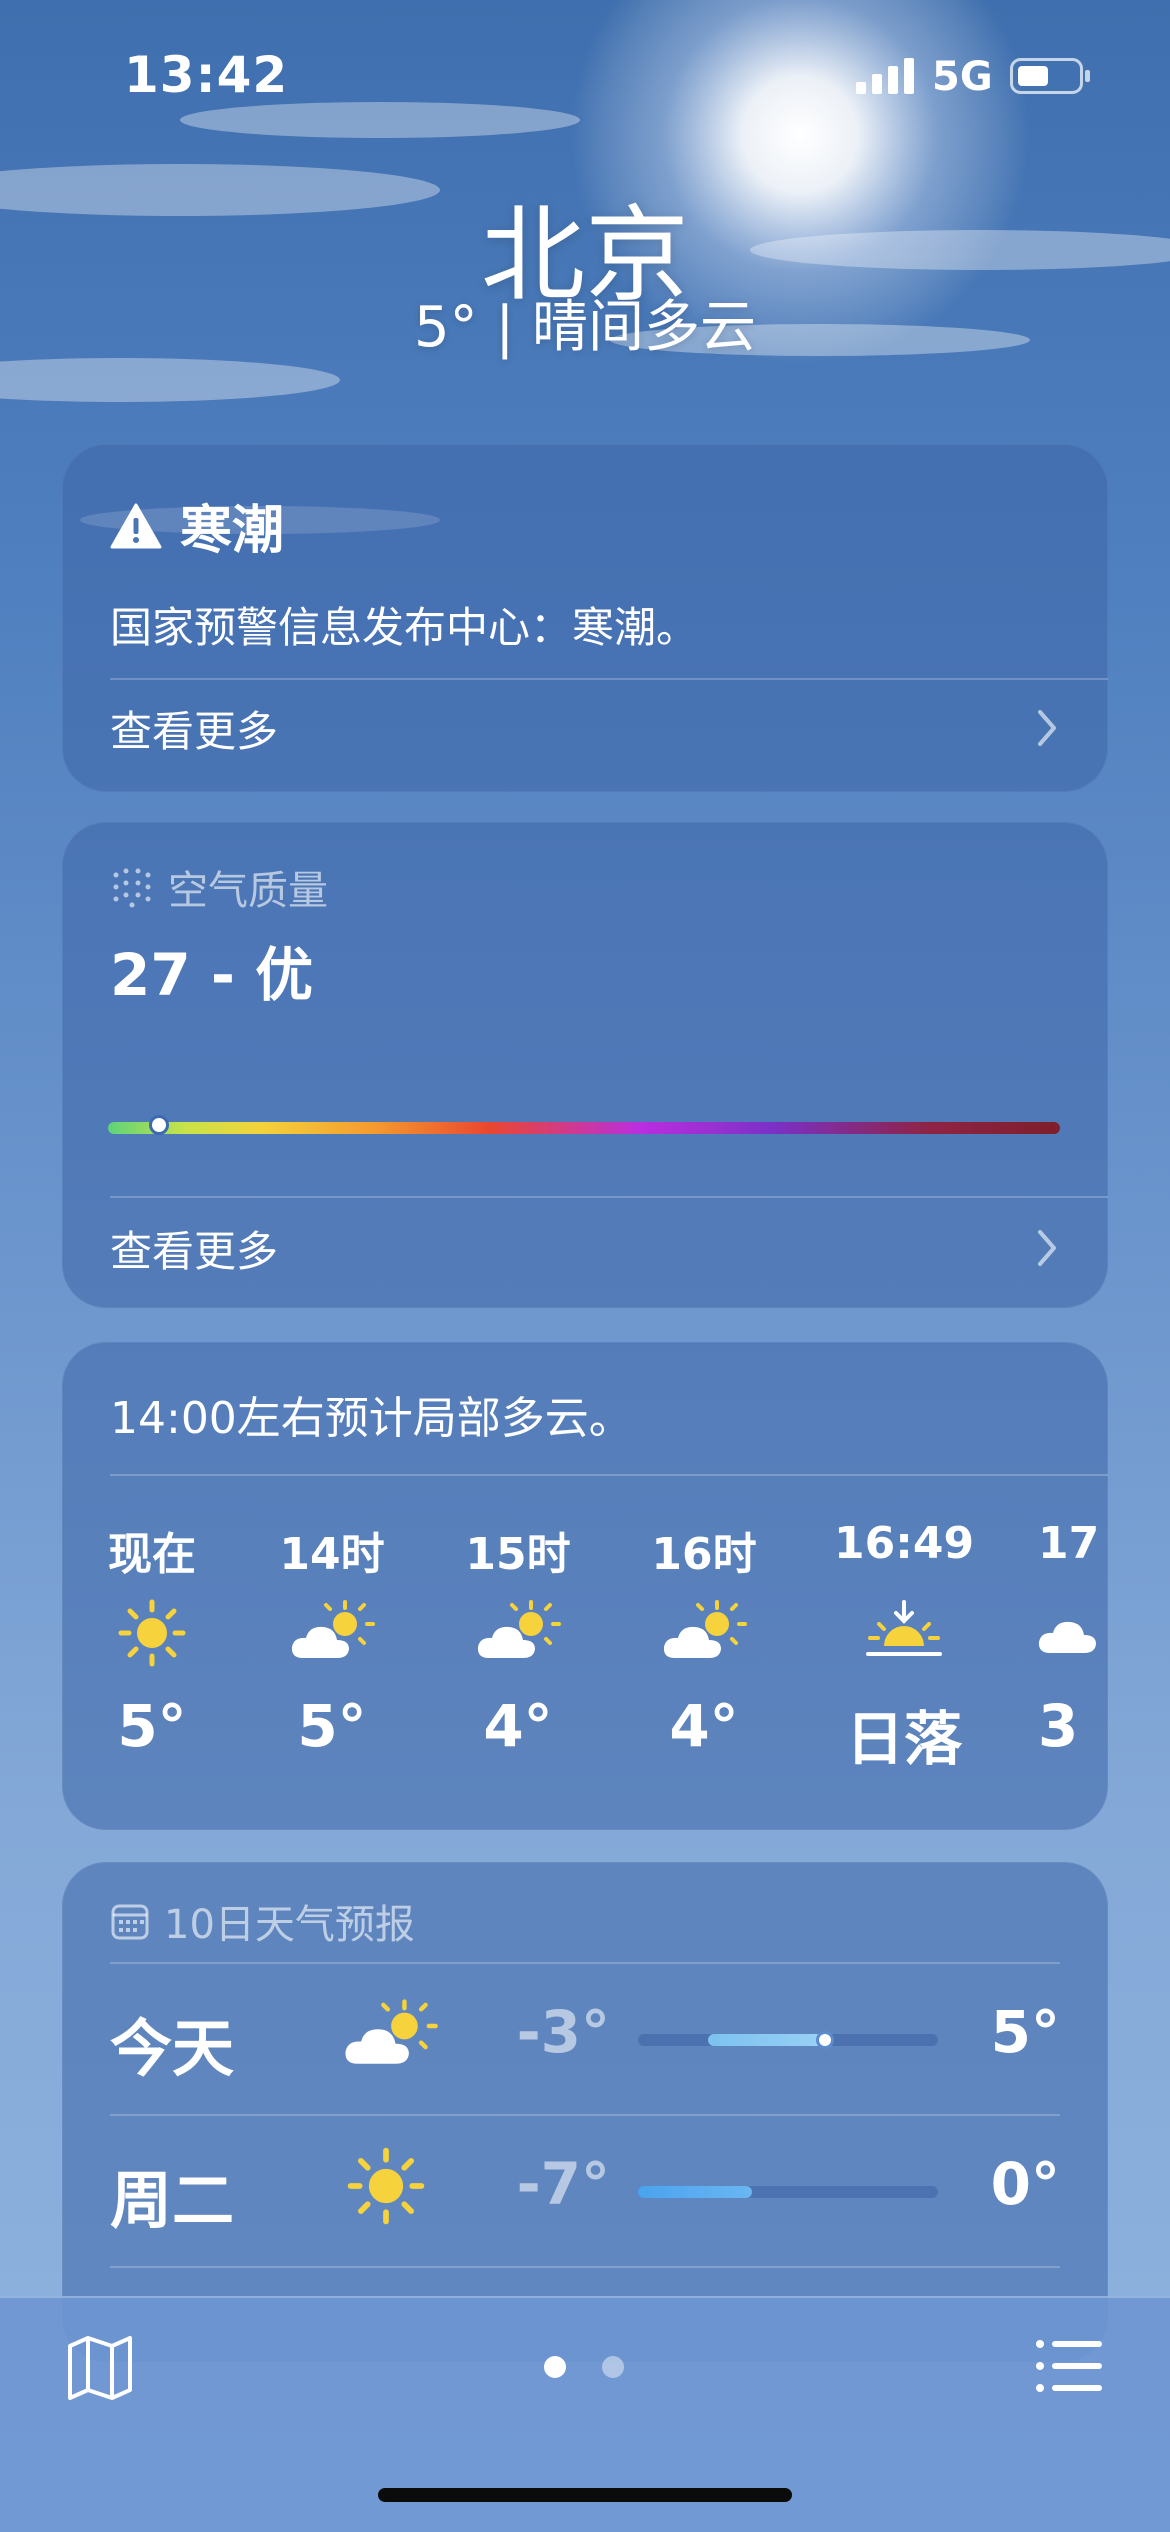 Image resolution: width=1170 pixels, height=2532 pixels. I want to click on aqi-scale-bar, so click(584, 1125).